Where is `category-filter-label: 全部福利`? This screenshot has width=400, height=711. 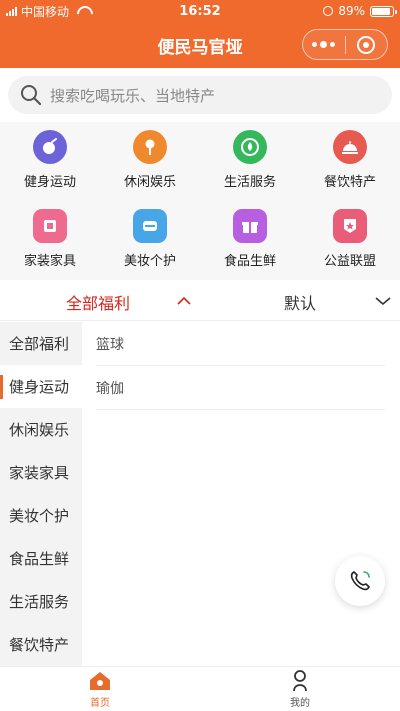
category-filter-label: 全部福利 is located at coordinates (98, 303).